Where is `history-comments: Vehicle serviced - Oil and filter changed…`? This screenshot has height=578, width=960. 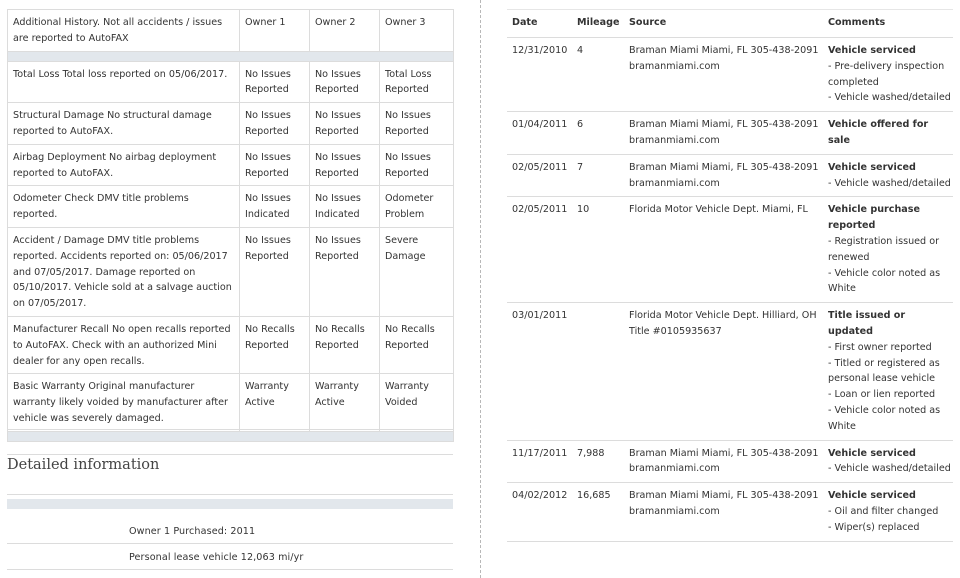 history-comments: Vehicle serviced - Oil and filter changed… is located at coordinates (888, 512).